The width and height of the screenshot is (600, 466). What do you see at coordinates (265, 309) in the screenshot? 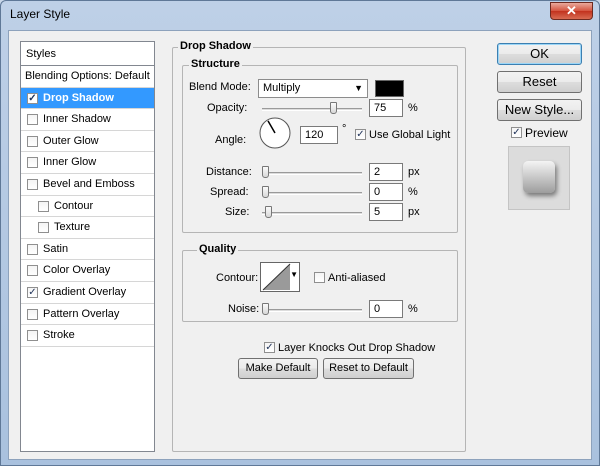
I see `noise-slider-thumb` at bounding box center [265, 309].